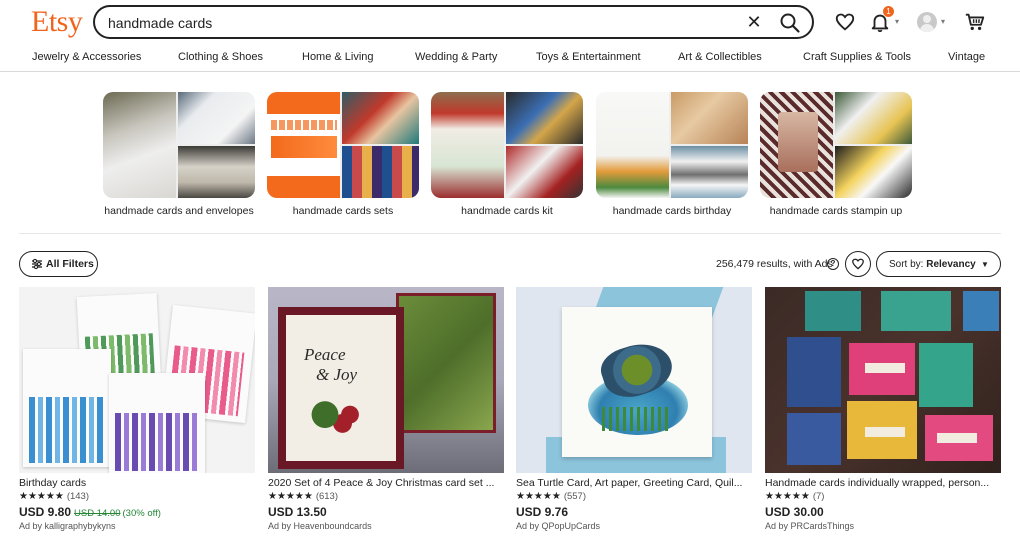  What do you see at coordinates (575, 496) in the screenshot?
I see `review-count: (557)` at bounding box center [575, 496].